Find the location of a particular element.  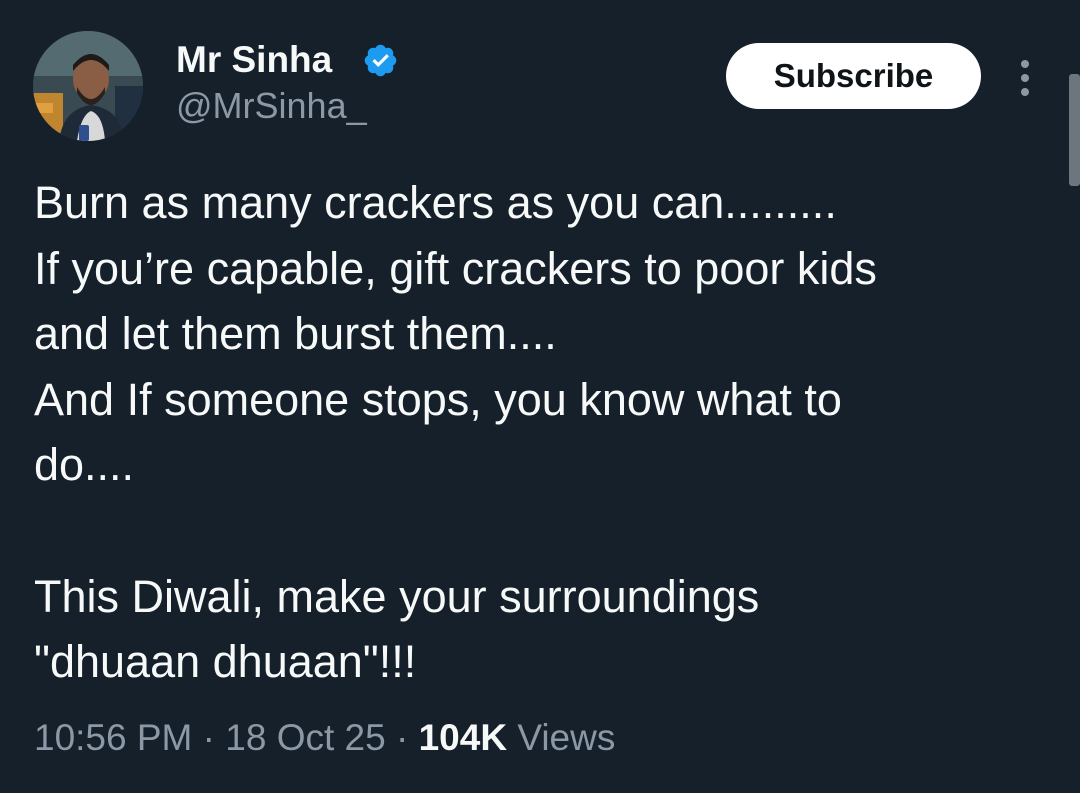

verified-badge-icon is located at coordinates (380, 60).